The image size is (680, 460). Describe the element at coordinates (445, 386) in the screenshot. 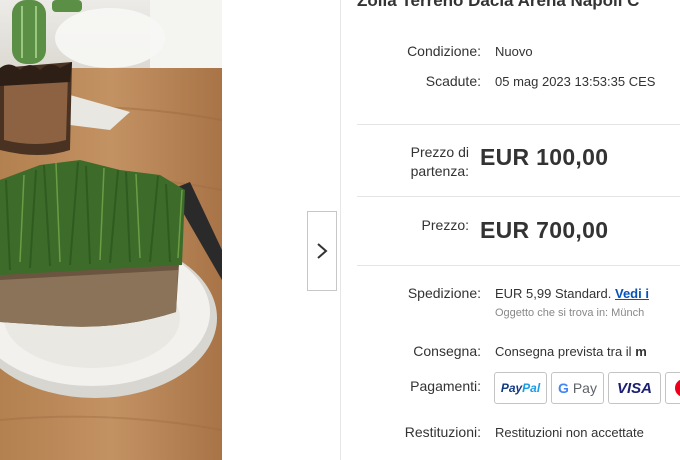

I see `payments-label: Pagamenti:` at that location.